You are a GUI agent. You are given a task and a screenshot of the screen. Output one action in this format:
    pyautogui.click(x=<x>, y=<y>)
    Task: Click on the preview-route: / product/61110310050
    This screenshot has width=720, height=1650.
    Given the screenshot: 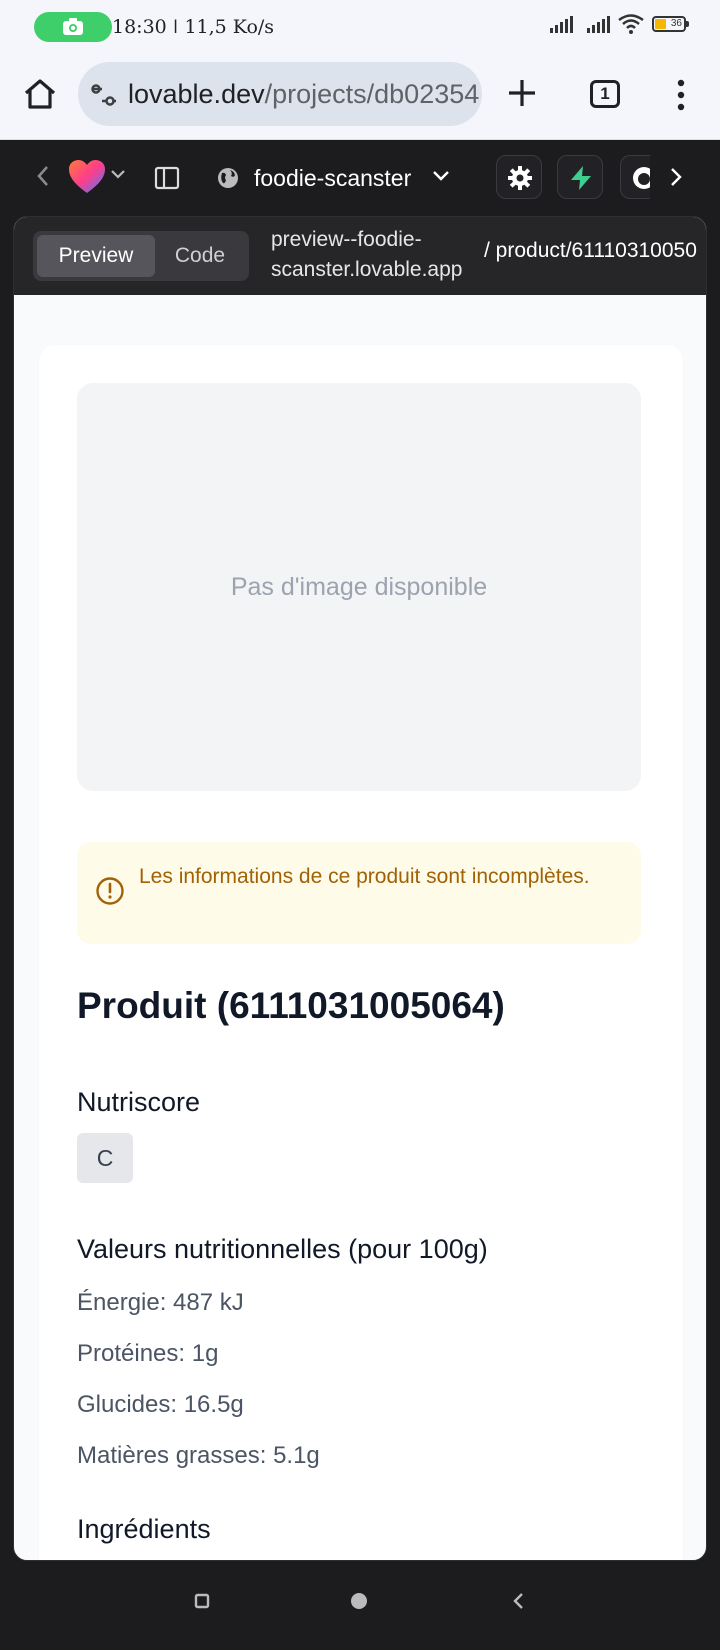 What is the action you would take?
    pyautogui.click(x=590, y=251)
    